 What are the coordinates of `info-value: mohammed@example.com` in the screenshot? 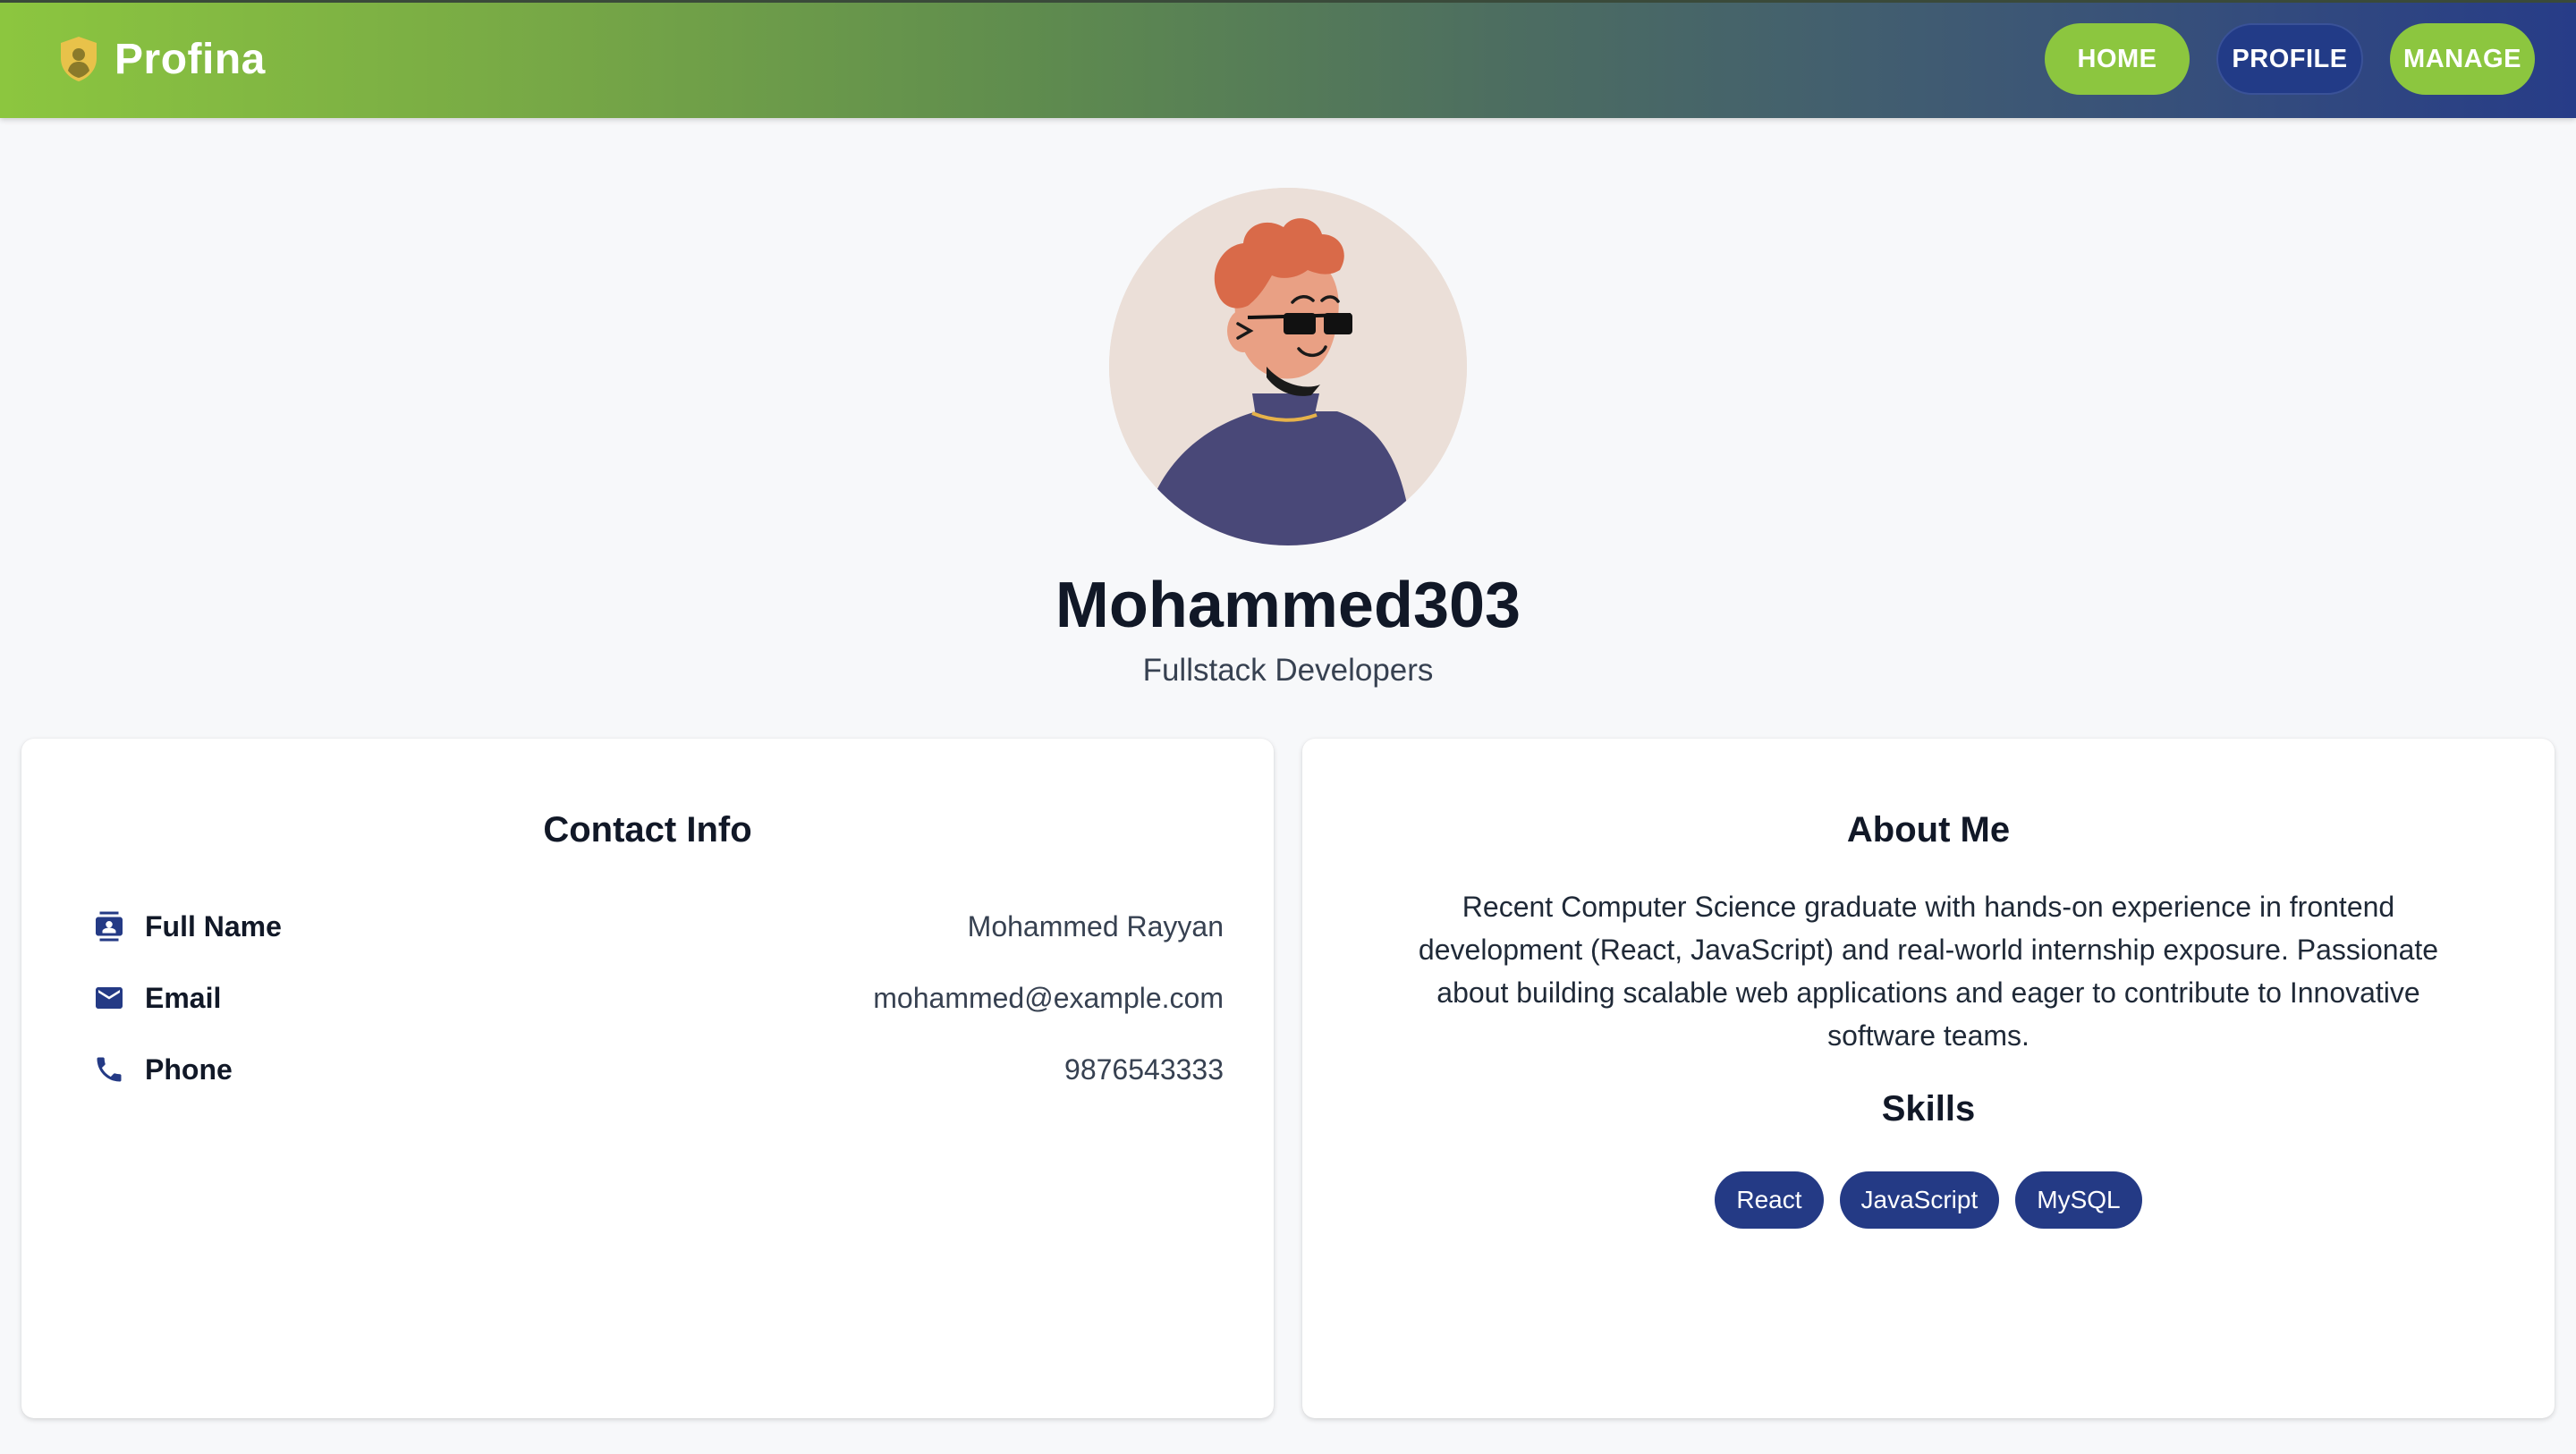 It's located at (1048, 997).